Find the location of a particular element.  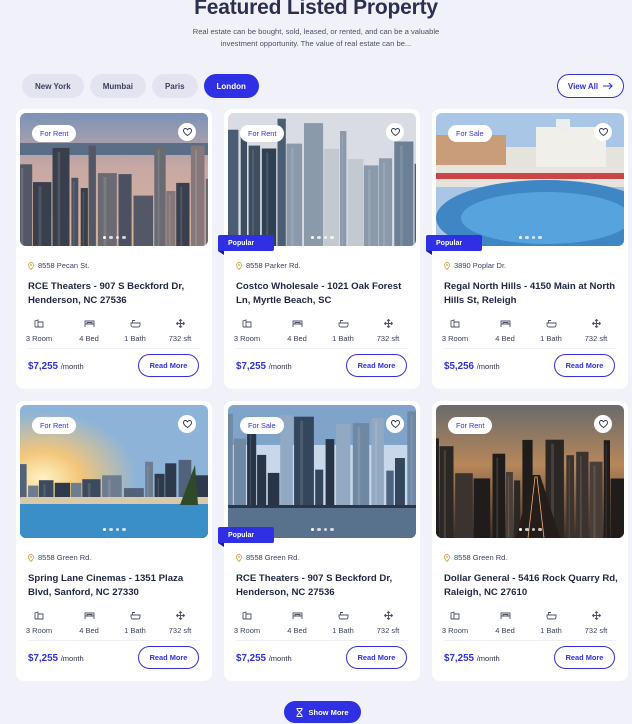

section-title: Featured Listed Property is located at coordinates (316, 9).